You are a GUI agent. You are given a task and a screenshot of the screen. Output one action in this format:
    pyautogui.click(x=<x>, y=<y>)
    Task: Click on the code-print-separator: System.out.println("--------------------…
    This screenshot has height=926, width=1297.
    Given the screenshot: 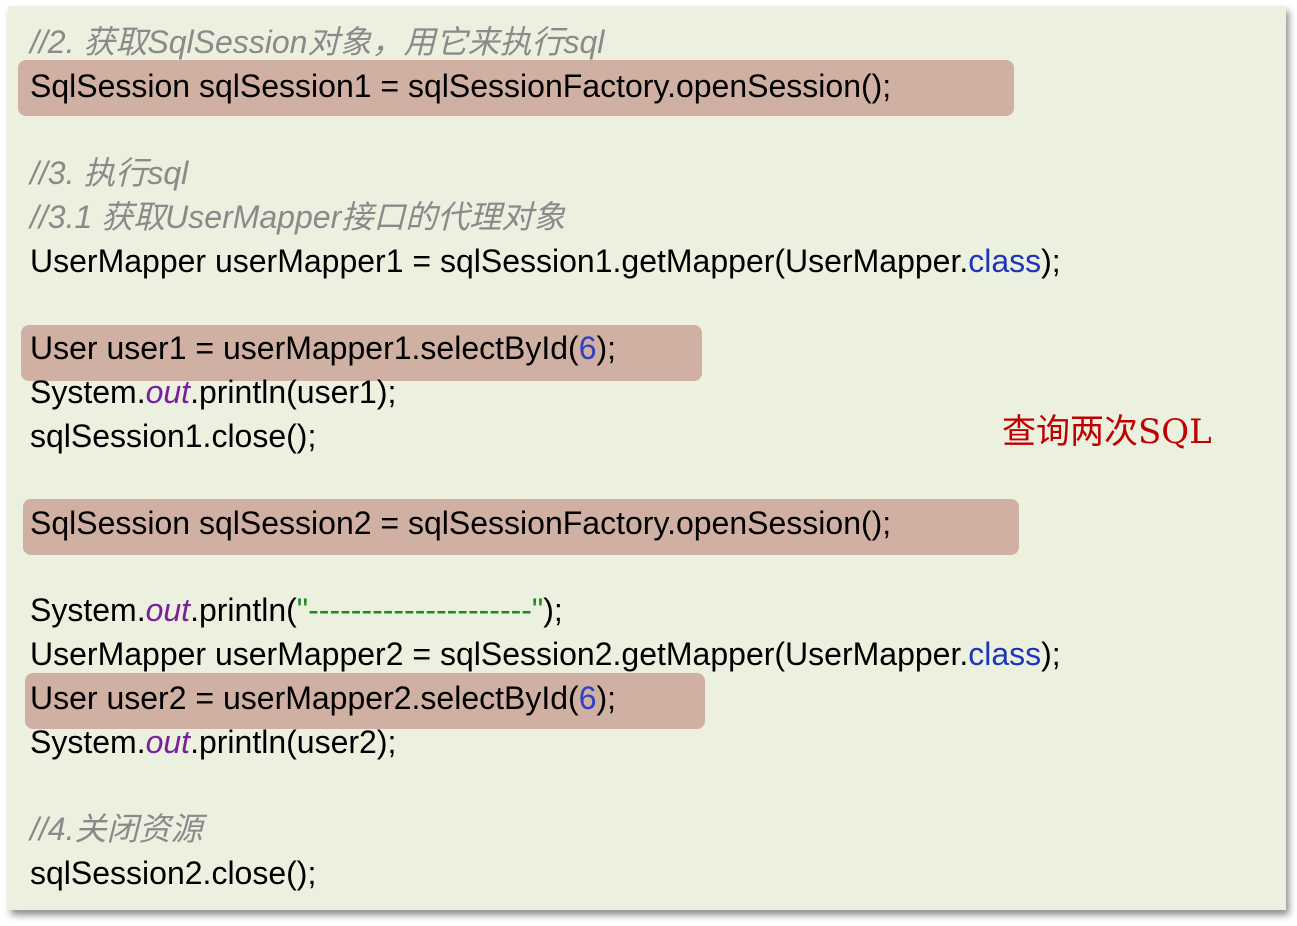 What is the action you would take?
    pyautogui.click(x=296, y=610)
    